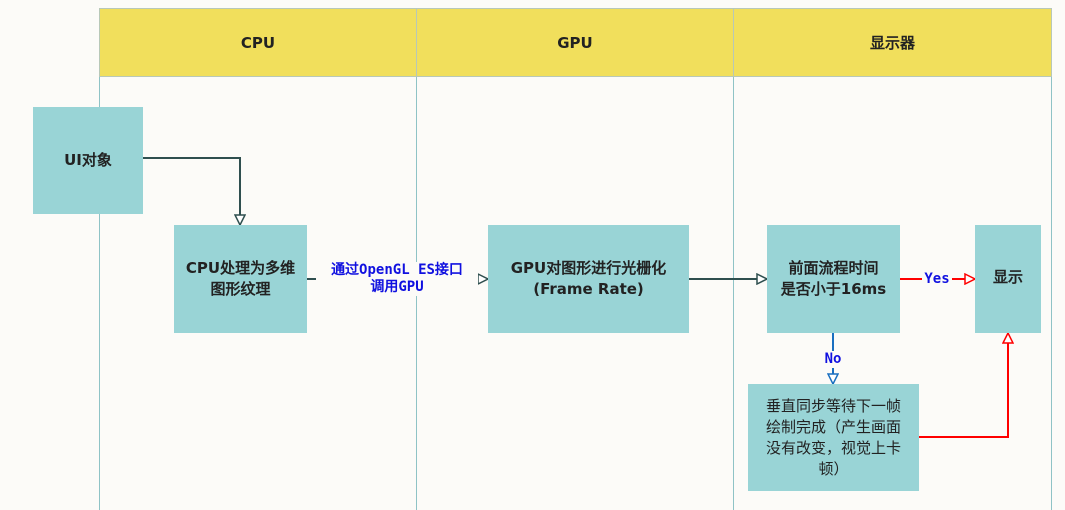  I want to click on node-label: 垂直同步等待下一帧绘制完成（产生画面没有改变，视觉上卡顿）, so click(833, 437).